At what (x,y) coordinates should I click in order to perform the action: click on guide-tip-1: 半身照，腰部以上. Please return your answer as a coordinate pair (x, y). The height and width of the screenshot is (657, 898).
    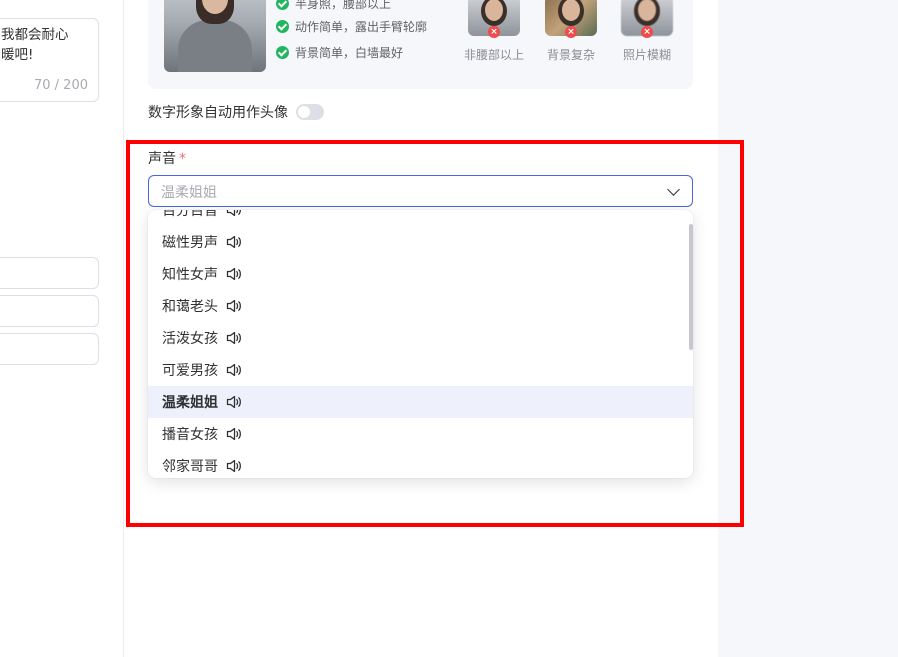
    Looking at the image, I should click on (333, 6).